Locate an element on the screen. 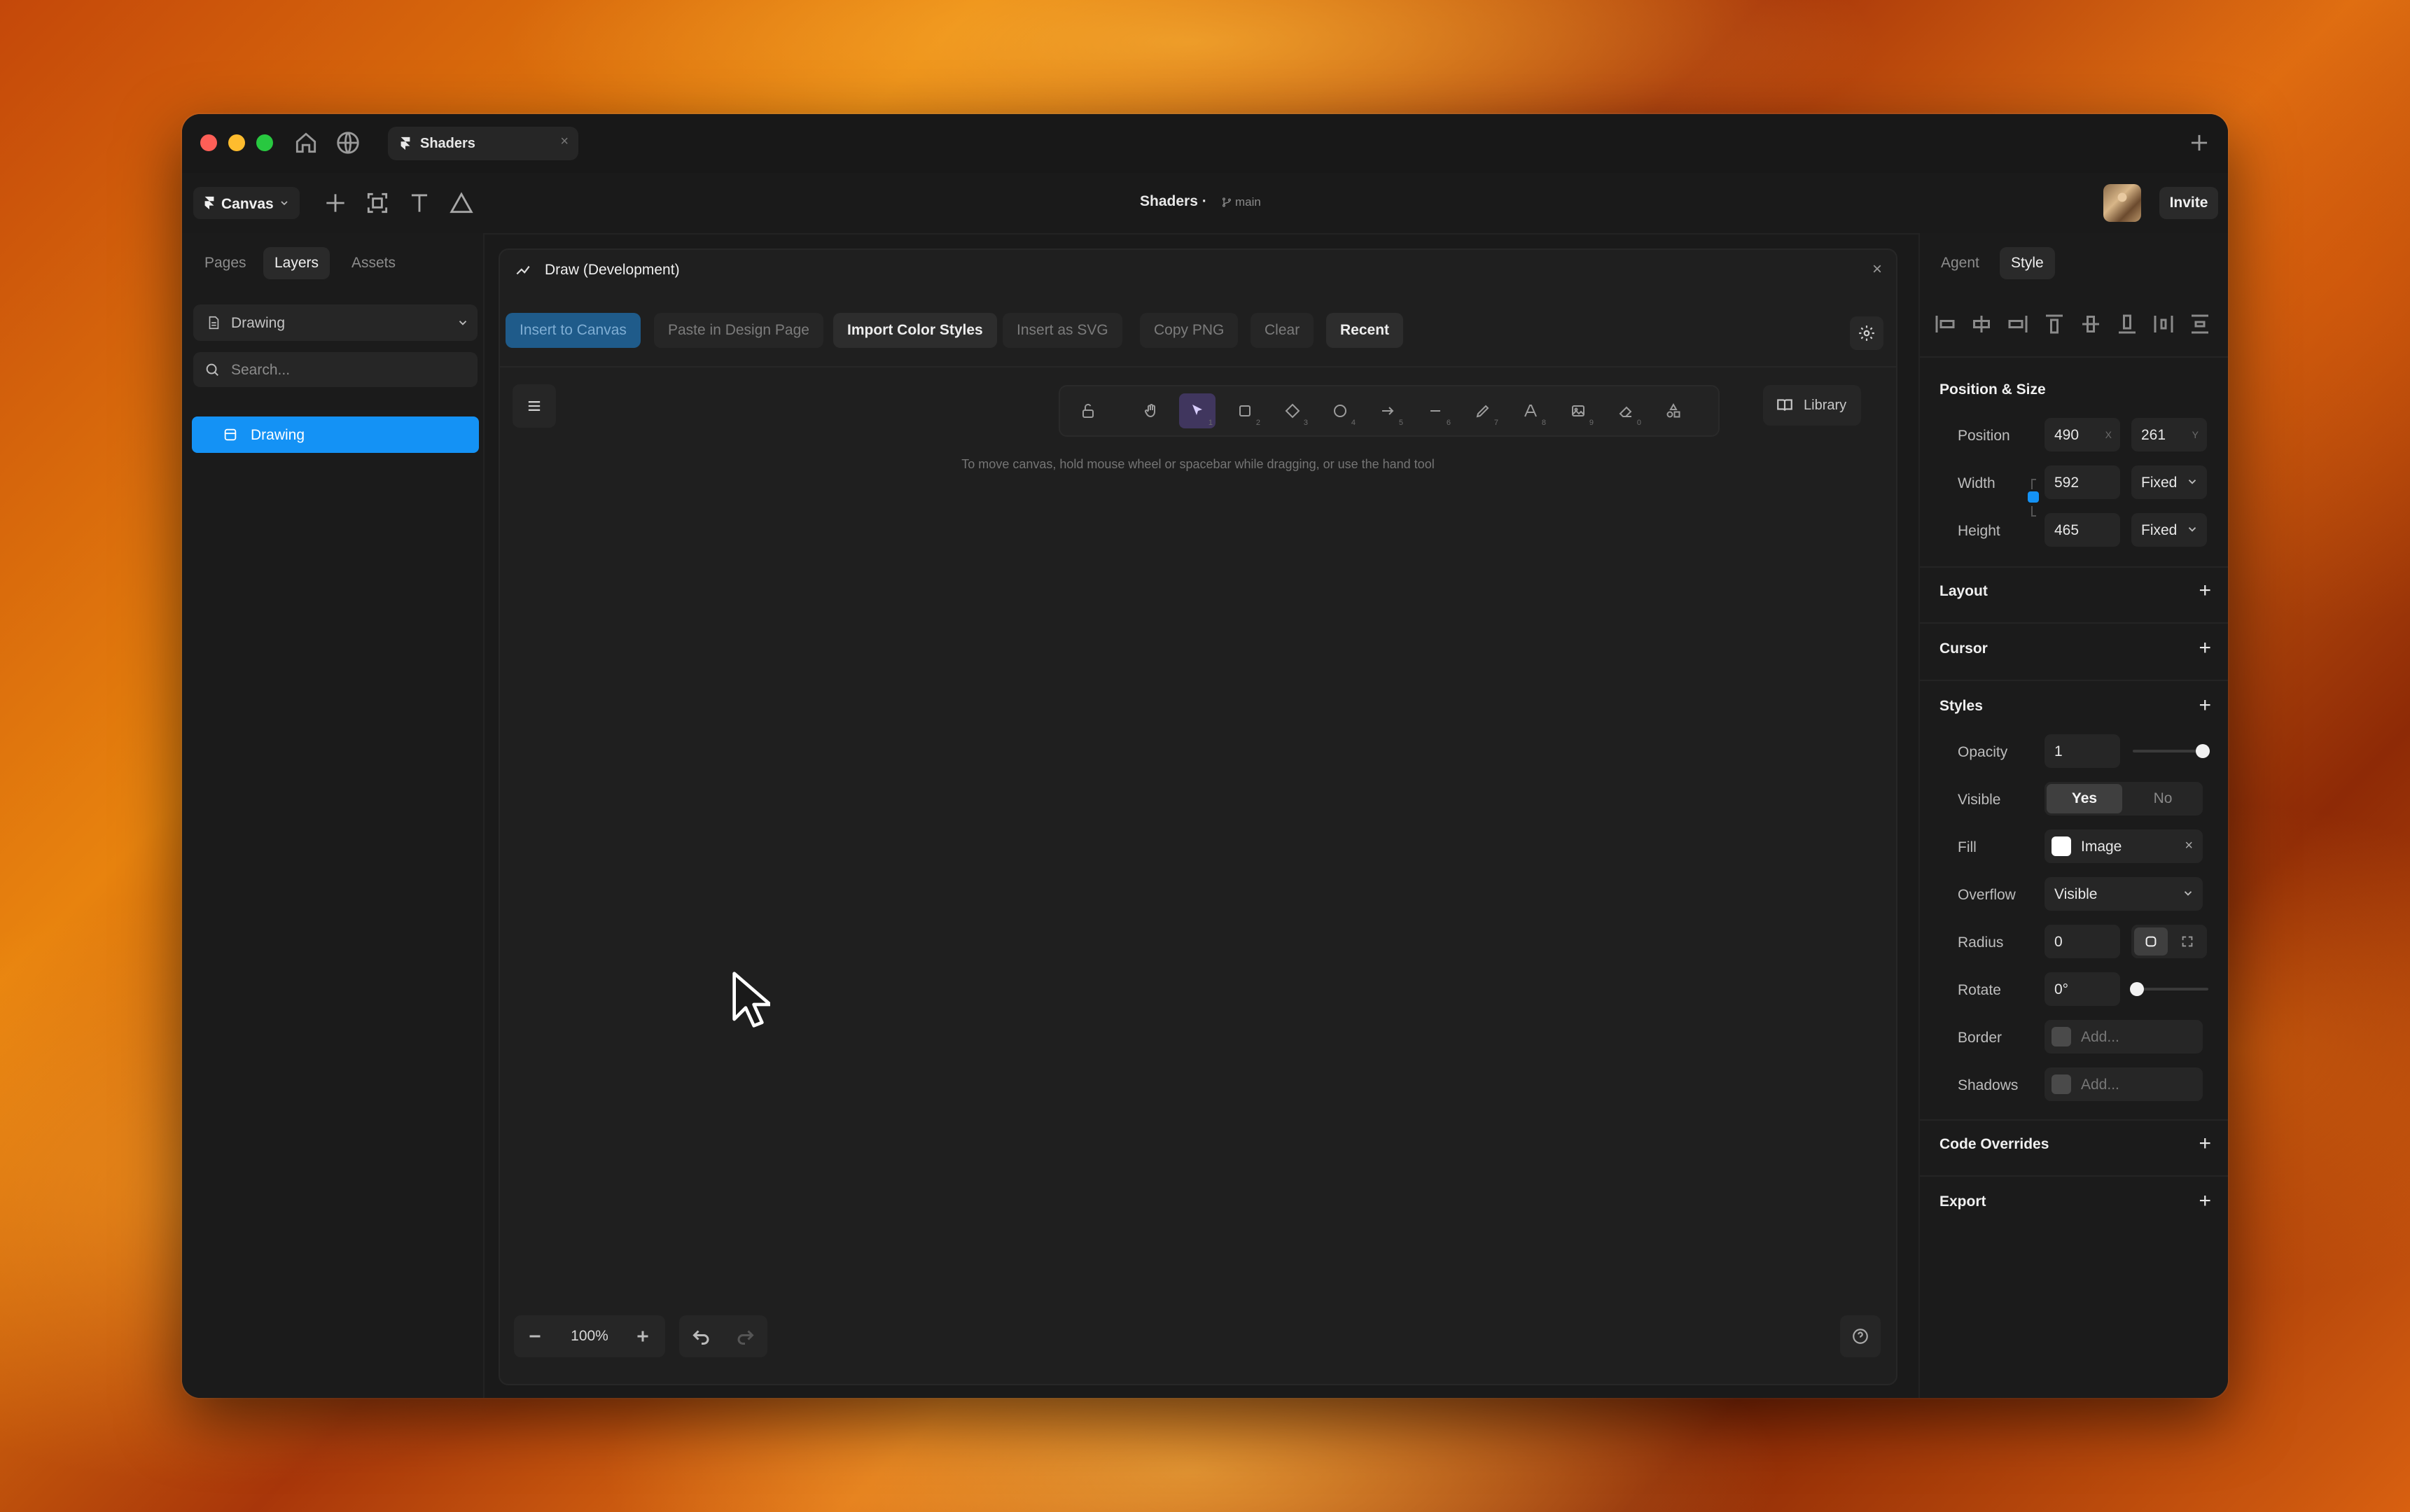 The width and height of the screenshot is (2410, 1512). align-left-icon is located at coordinates (1945, 324).